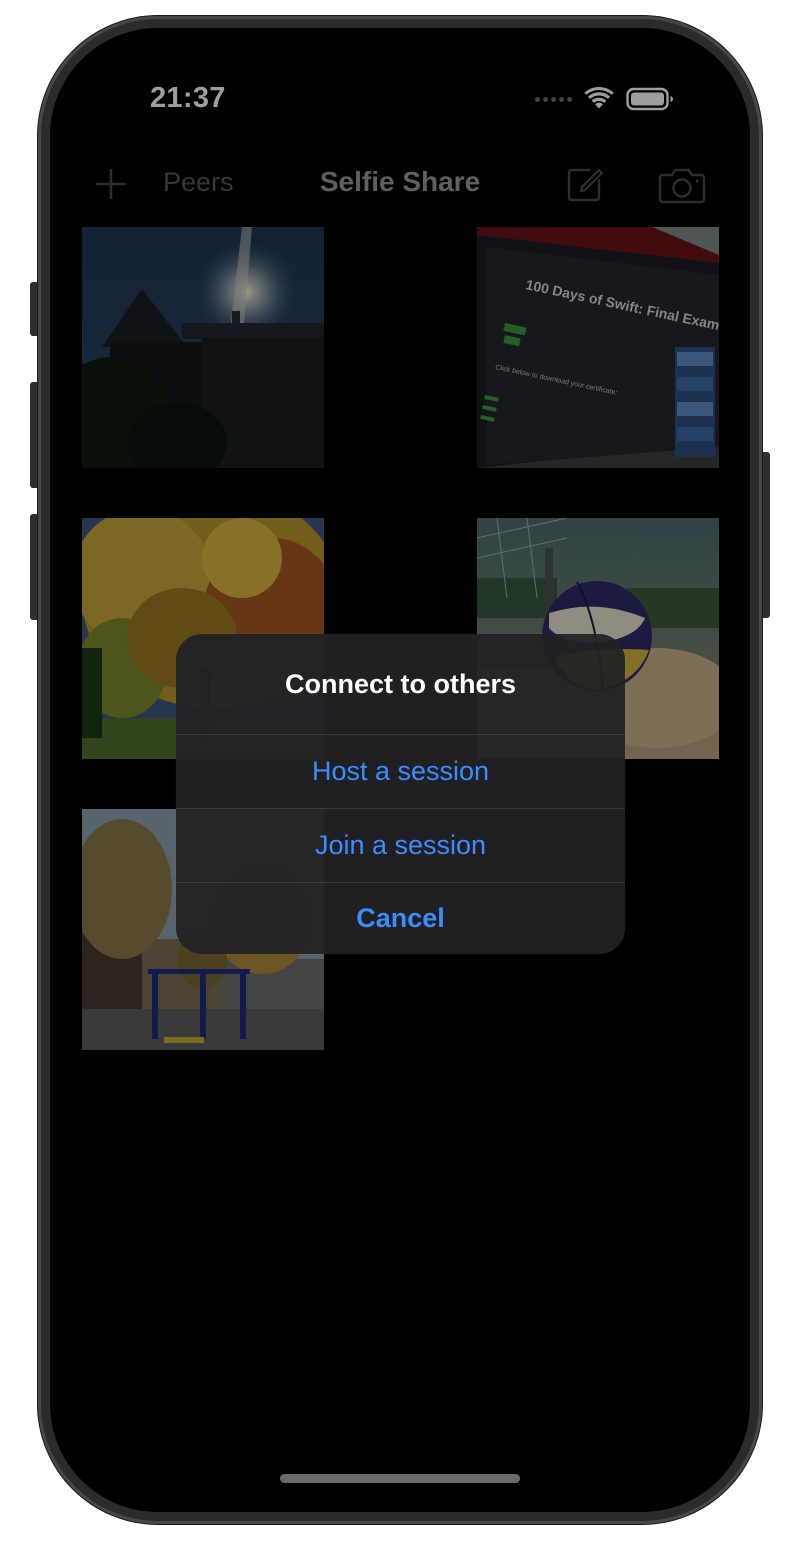  Describe the element at coordinates (400, 845) in the screenshot. I see `join-session-button: Join a session` at that location.